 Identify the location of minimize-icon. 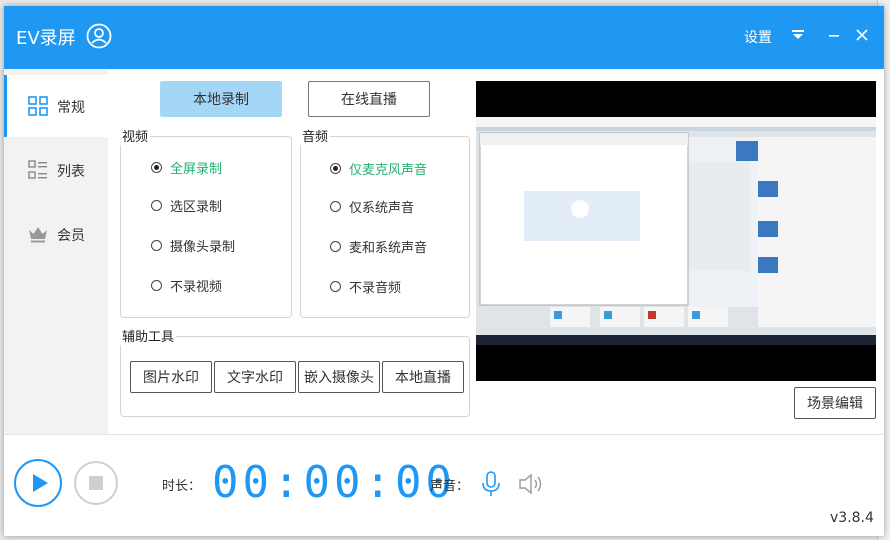
(834, 35).